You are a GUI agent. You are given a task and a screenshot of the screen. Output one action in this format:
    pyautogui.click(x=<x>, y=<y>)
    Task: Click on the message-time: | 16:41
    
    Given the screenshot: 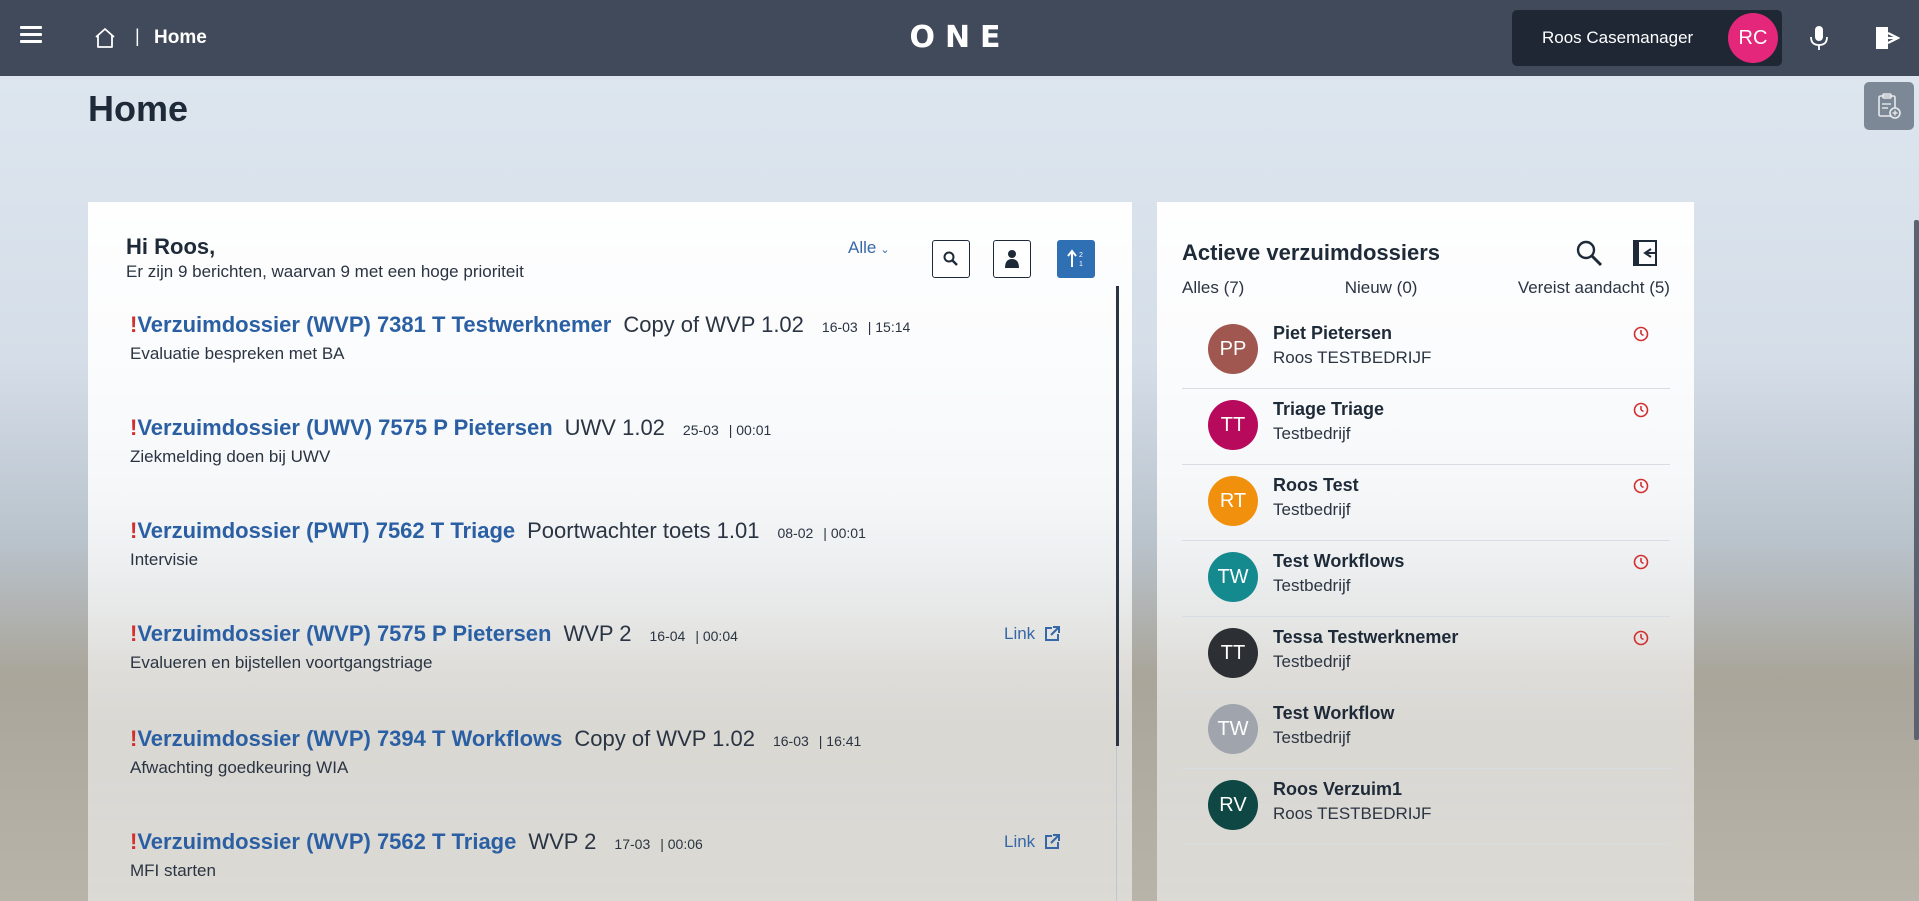 What is the action you would take?
    pyautogui.click(x=840, y=741)
    